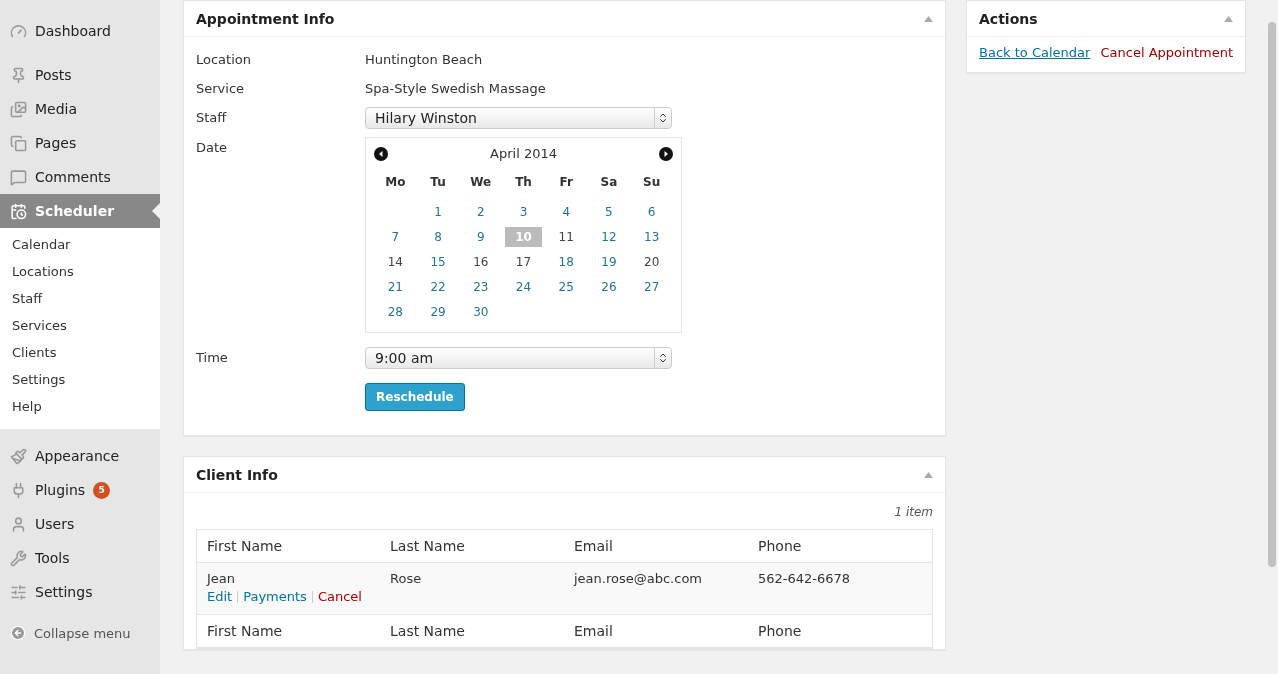 This screenshot has height=674, width=1278. I want to click on calendar-day: 6, so click(651, 212).